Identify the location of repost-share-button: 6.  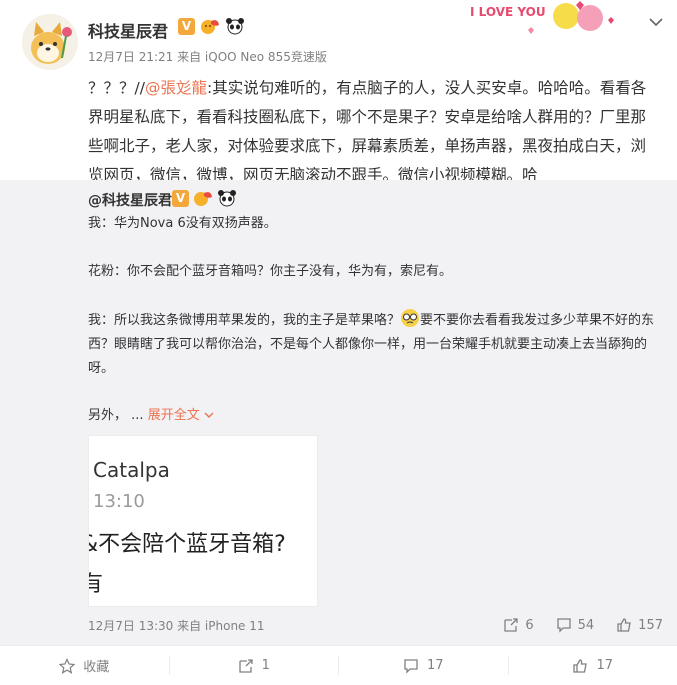
(518, 625).